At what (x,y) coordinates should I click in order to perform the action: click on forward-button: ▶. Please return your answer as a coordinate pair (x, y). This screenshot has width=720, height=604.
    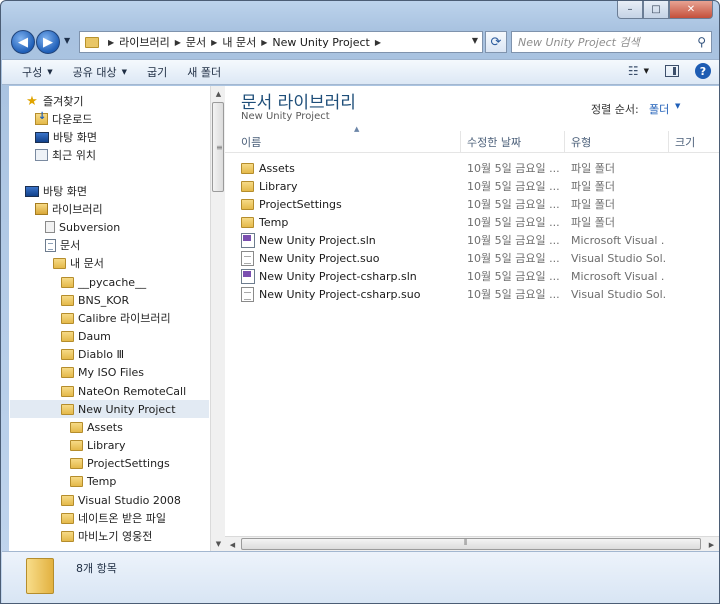
    Looking at the image, I should click on (48, 42).